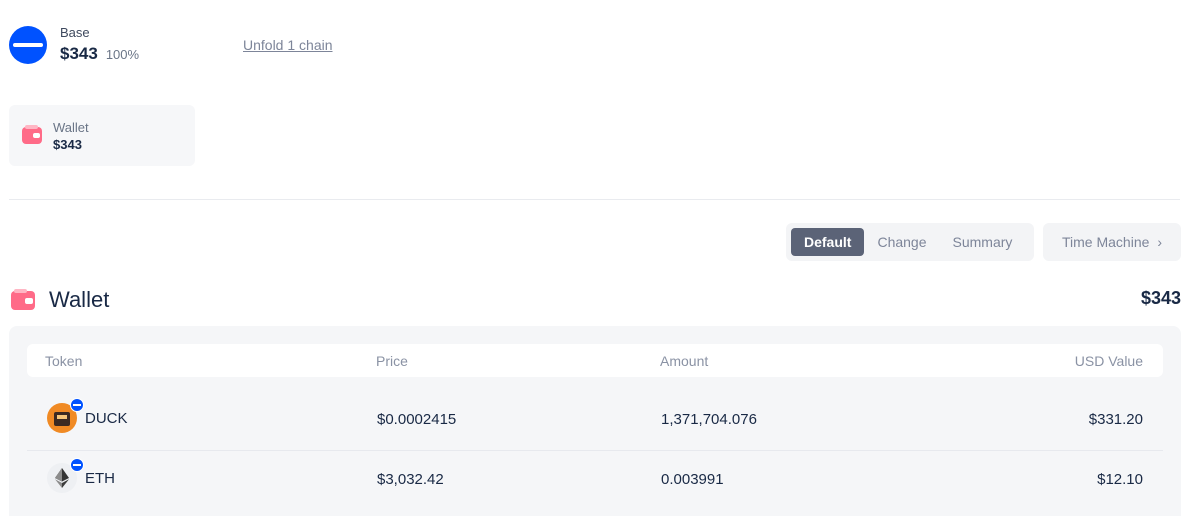  Describe the element at coordinates (67, 144) in the screenshot. I see `wallet-card-value: $343` at that location.